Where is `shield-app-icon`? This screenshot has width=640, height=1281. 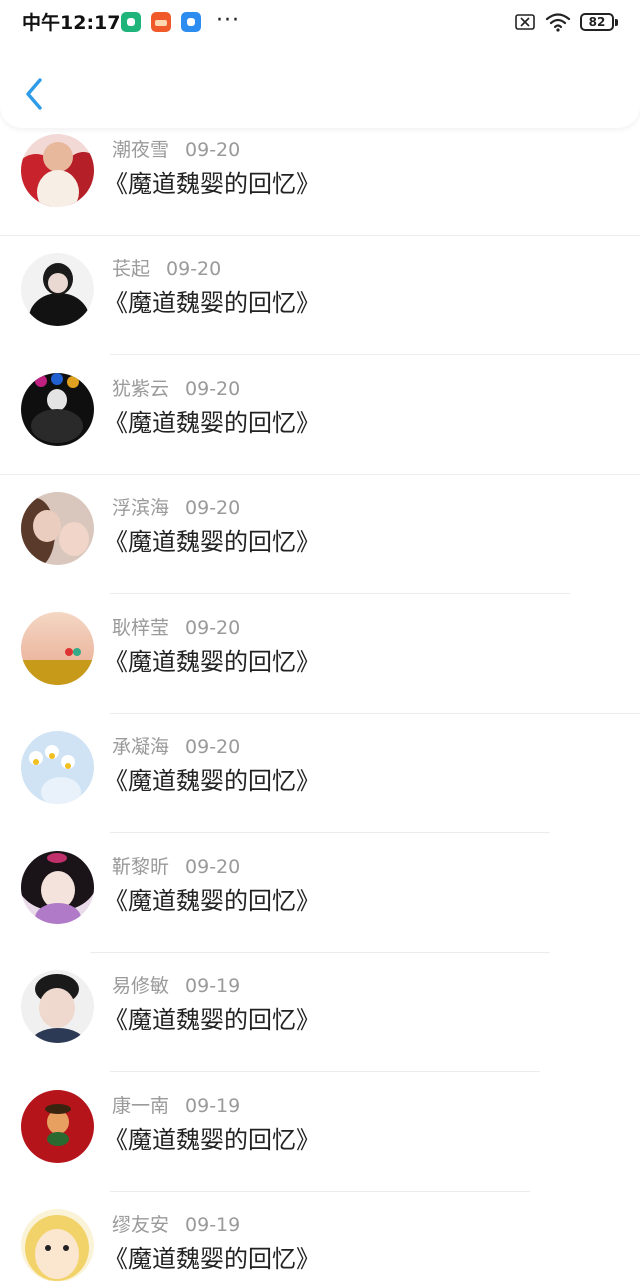
shield-app-icon is located at coordinates (131, 22).